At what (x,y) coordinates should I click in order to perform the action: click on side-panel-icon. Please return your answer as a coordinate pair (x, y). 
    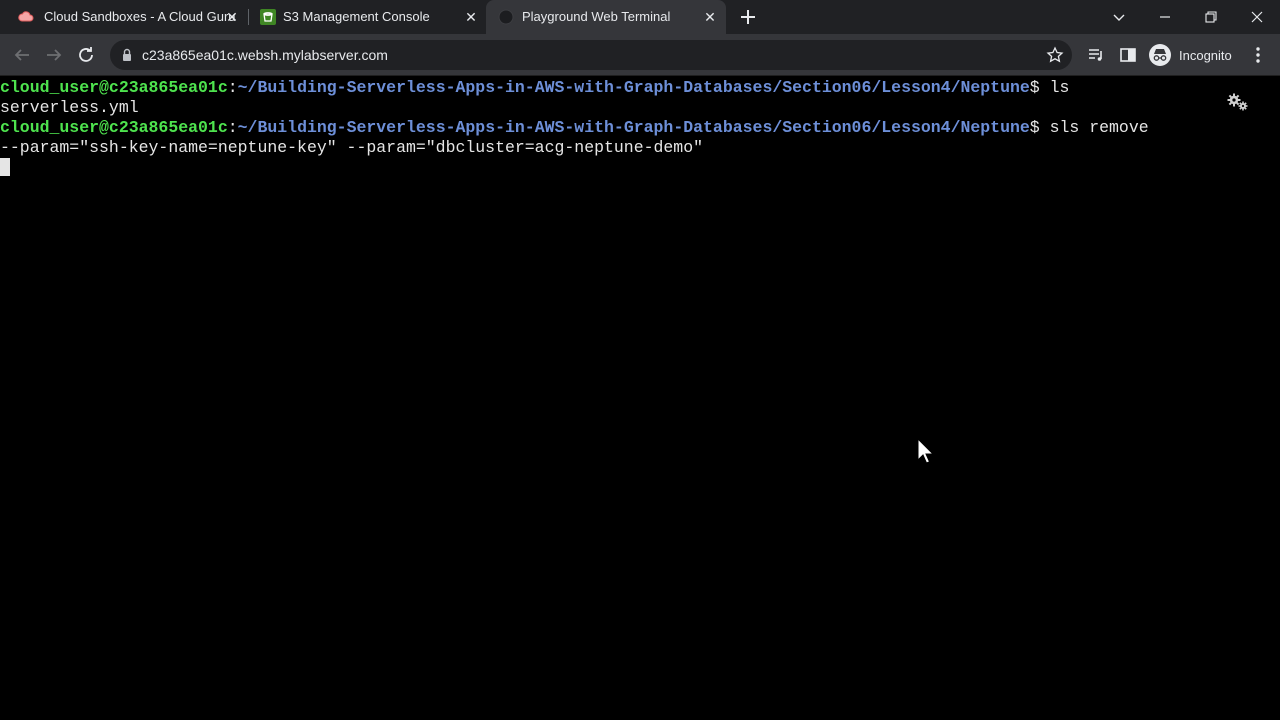
    Looking at the image, I should click on (1128, 55).